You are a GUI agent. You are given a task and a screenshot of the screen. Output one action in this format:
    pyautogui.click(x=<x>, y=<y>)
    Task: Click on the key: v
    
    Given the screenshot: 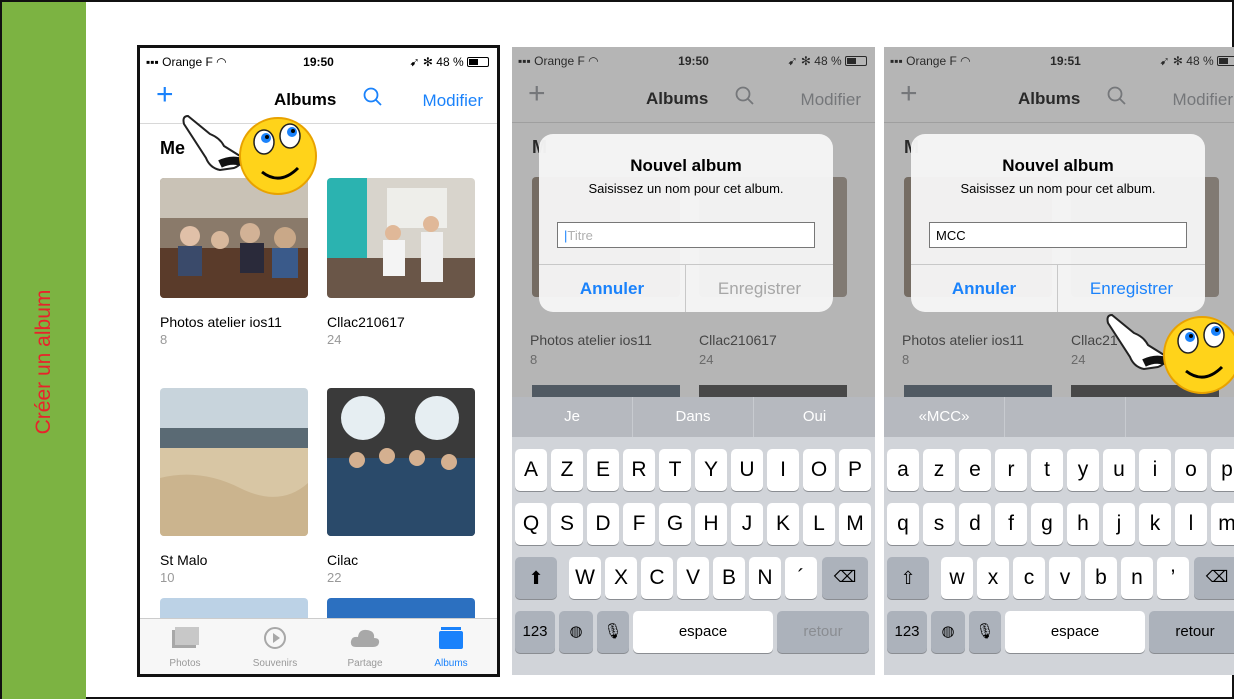 What is the action you would take?
    pyautogui.click(x=1065, y=578)
    